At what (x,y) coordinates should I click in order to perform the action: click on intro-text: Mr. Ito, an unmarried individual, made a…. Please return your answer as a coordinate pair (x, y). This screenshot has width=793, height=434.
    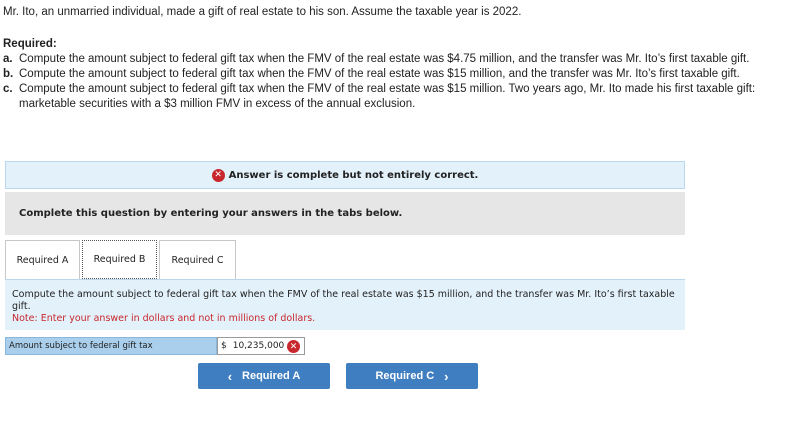
    Looking at the image, I should click on (262, 12).